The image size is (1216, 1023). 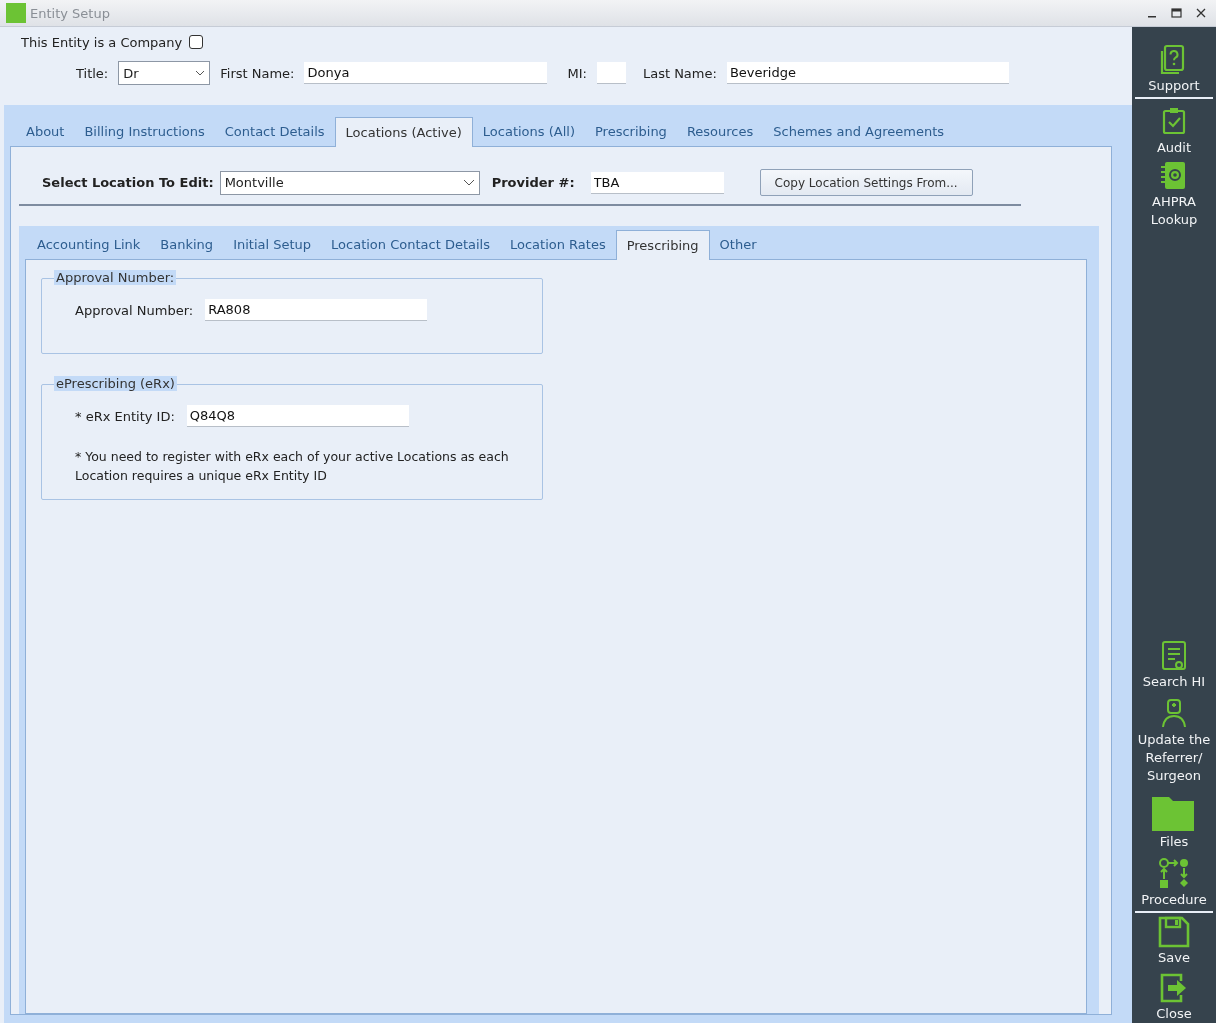 What do you see at coordinates (1174, 741) in the screenshot?
I see `sidebar-button: Update the Referrer/ Surgeon` at bounding box center [1174, 741].